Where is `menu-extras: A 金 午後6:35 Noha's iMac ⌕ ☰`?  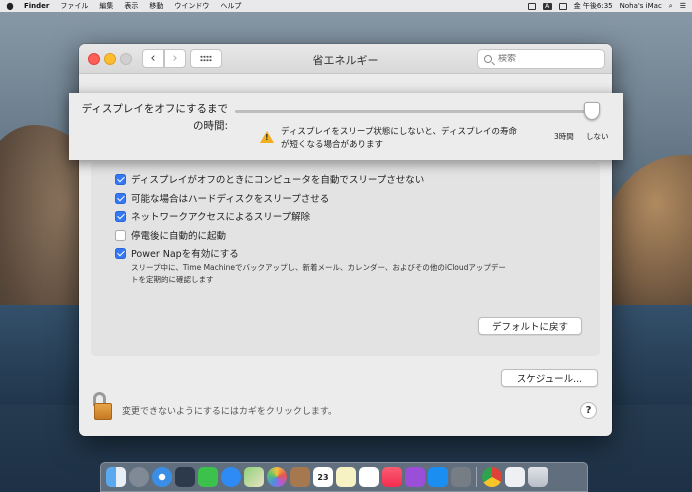
menu-extras: A 金 午後6:35 Noha's iMac ⌕ ☰ is located at coordinates (606, 6).